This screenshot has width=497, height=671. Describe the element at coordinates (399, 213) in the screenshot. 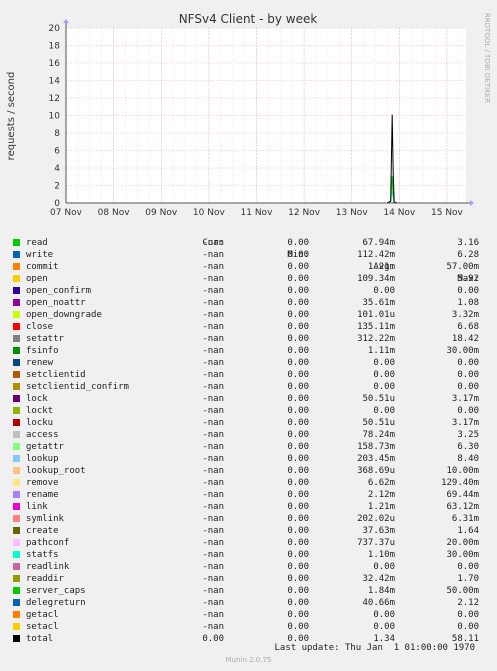

I see `x-tick-label: 14 Nov` at that location.